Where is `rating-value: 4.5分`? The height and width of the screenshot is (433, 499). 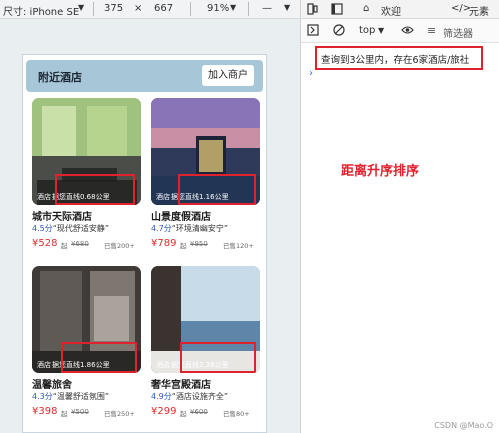
rating-value: 4.5分 is located at coordinates (42, 228).